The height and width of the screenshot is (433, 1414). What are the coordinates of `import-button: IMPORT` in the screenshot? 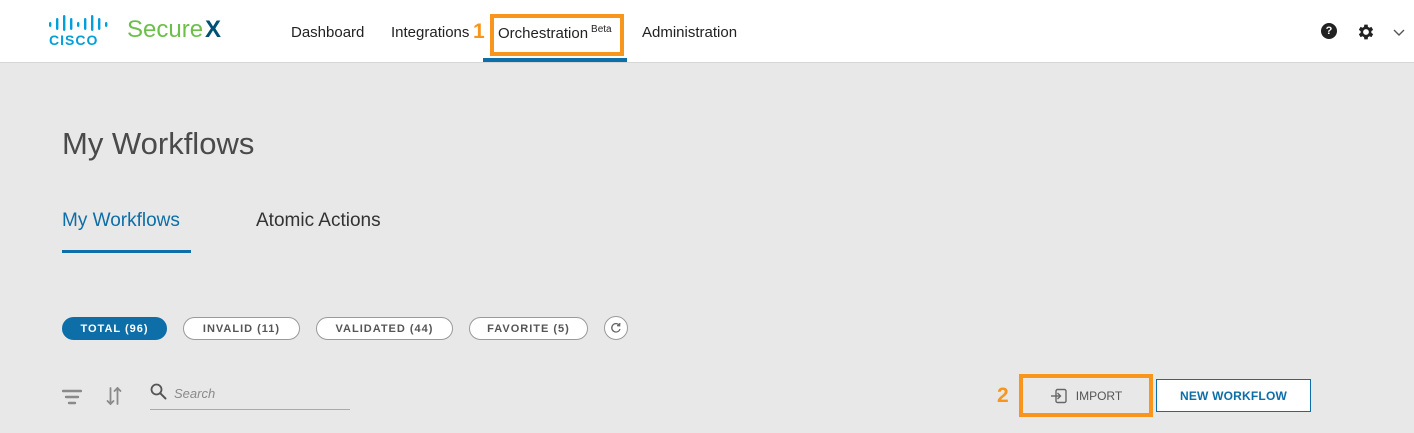 It's located at (1086, 395).